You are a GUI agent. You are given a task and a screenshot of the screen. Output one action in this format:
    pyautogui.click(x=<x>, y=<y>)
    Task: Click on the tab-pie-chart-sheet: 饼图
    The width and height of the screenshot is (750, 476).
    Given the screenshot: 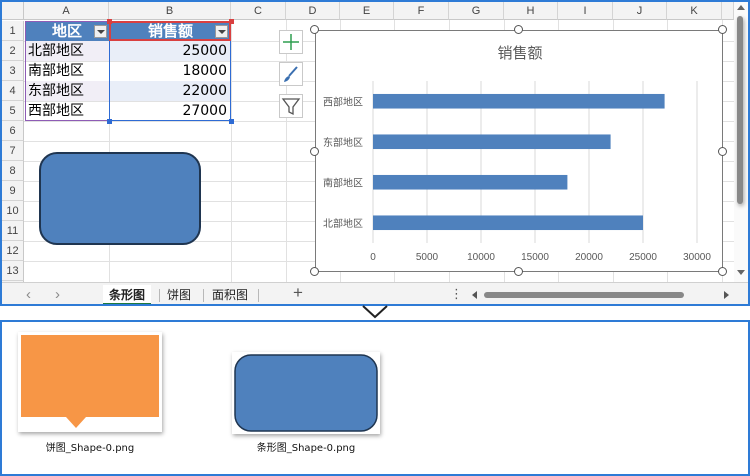 What is the action you would take?
    pyautogui.click(x=179, y=294)
    